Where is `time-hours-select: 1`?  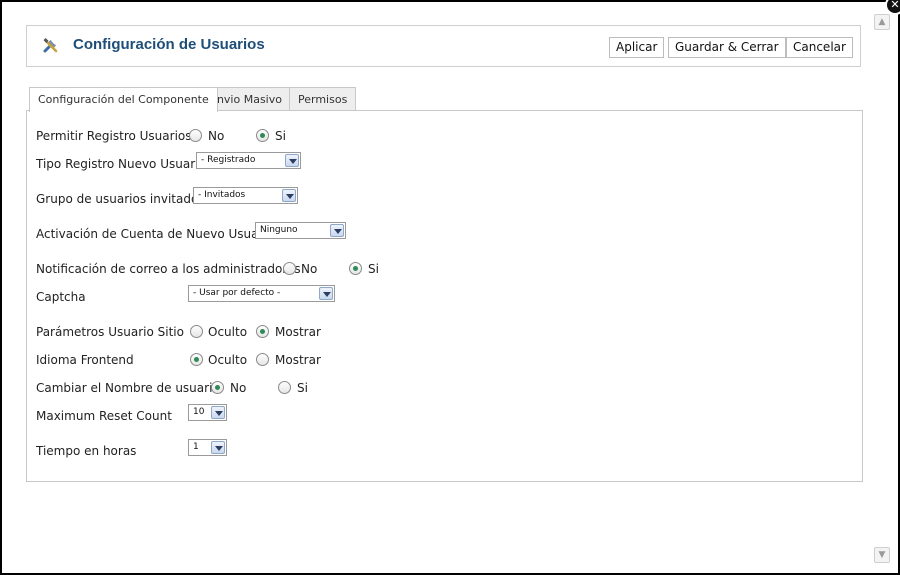 time-hours-select: 1 is located at coordinates (207, 447).